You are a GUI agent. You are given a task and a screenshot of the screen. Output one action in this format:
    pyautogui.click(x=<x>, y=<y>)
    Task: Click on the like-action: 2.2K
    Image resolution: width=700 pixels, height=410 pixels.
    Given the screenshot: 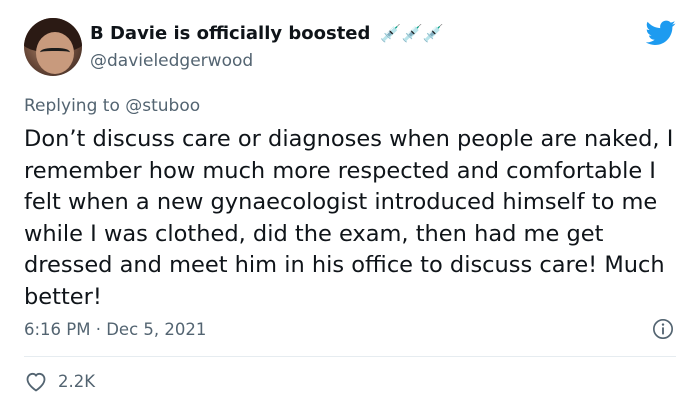 What is the action you would take?
    pyautogui.click(x=59, y=381)
    